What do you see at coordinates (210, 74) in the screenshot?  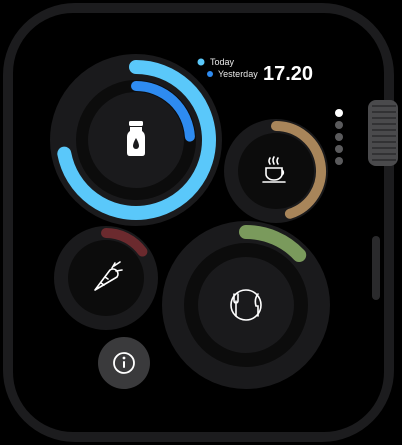 I see `legend-yesterday-dot` at bounding box center [210, 74].